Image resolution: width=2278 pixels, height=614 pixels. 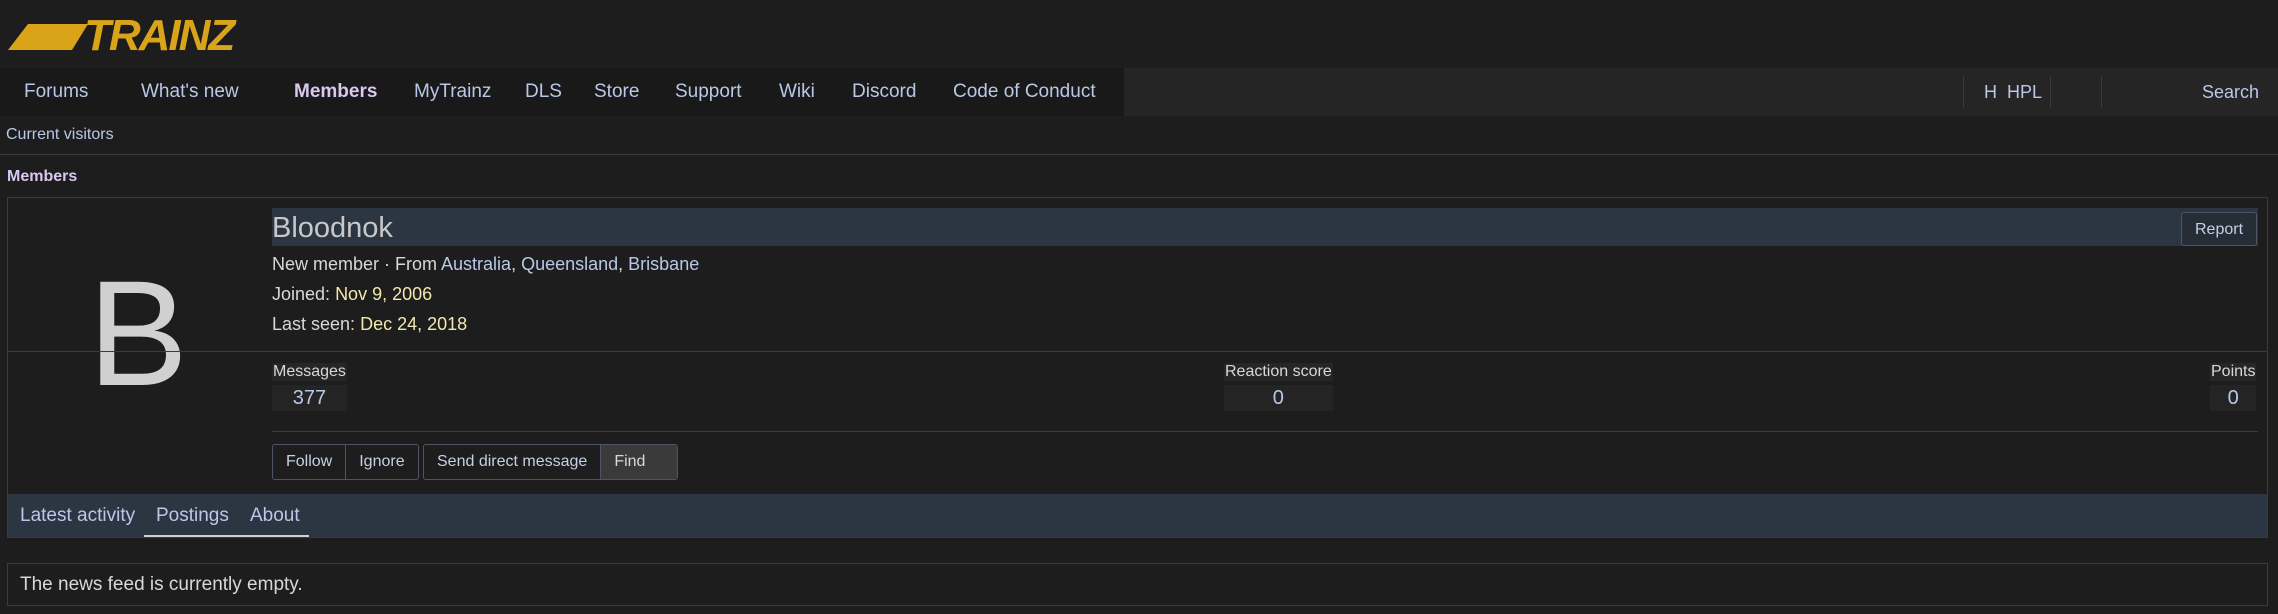 I want to click on reaction-score-stat: Reaction score 0, so click(x=1278, y=387).